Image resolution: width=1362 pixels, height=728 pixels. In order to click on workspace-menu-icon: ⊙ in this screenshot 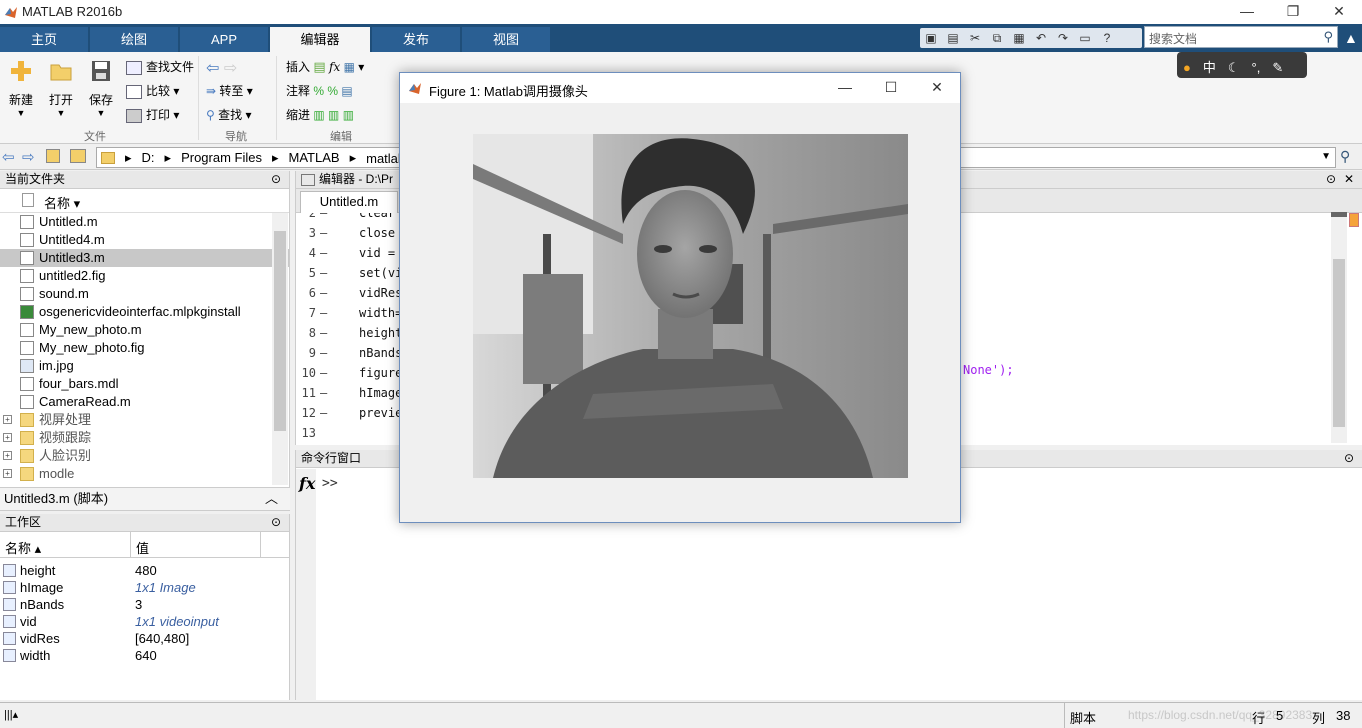, I will do `click(276, 522)`.